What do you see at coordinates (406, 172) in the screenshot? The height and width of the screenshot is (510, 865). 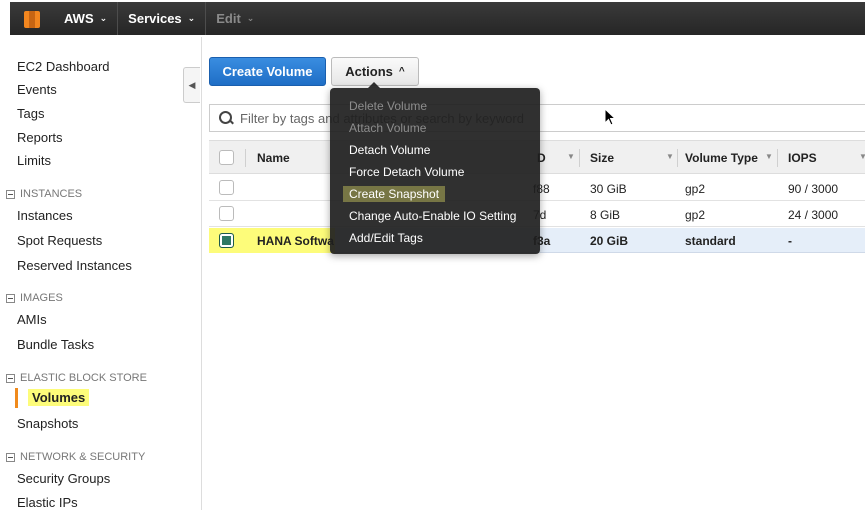 I see `menu-item-force-detach-volume: Force Detach Volume` at bounding box center [406, 172].